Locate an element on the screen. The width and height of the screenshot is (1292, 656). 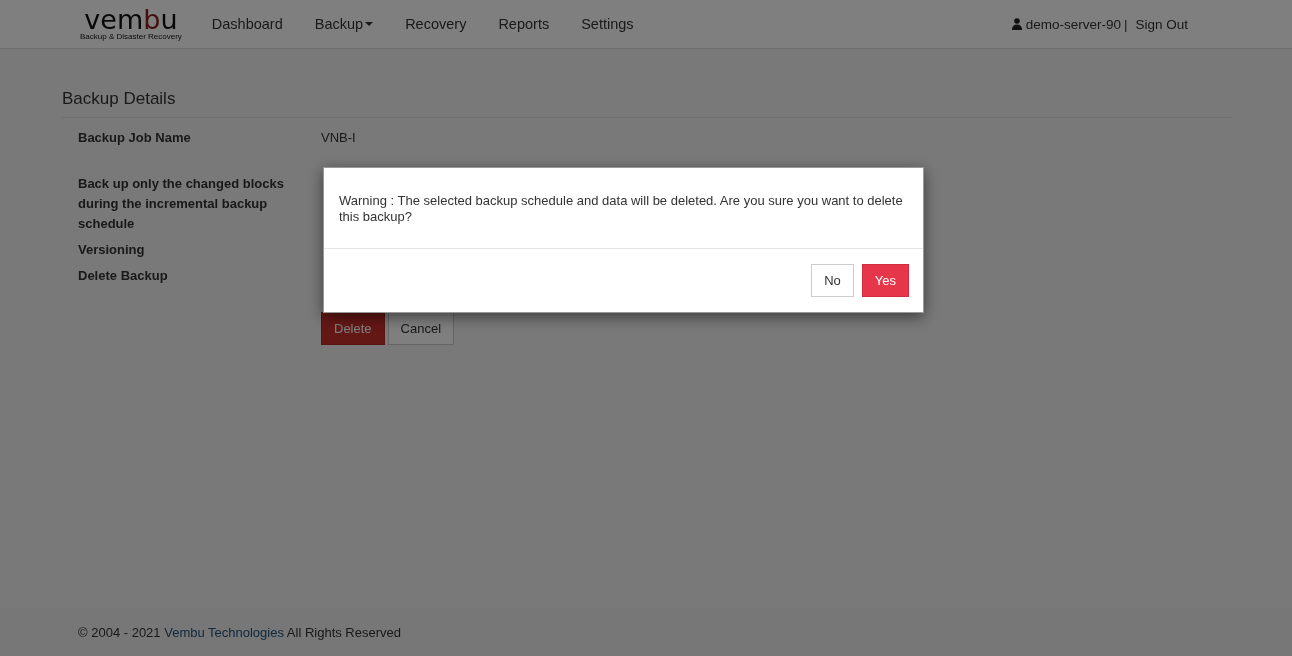
nav-link: Dashboard is located at coordinates (247, 24).